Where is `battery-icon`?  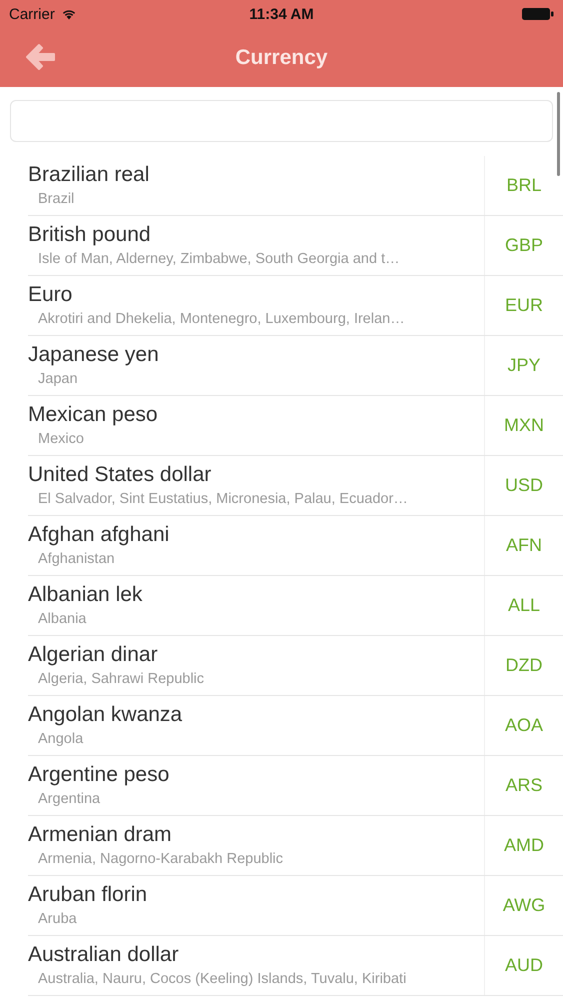
battery-icon is located at coordinates (538, 14).